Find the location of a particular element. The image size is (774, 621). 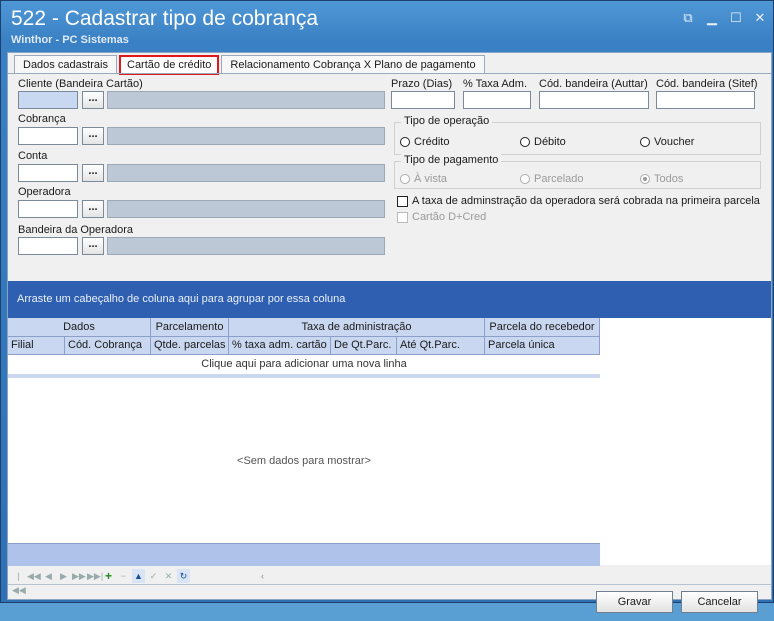

bandeira-operadora-label: Bandeira da Operadora is located at coordinates (75, 230).